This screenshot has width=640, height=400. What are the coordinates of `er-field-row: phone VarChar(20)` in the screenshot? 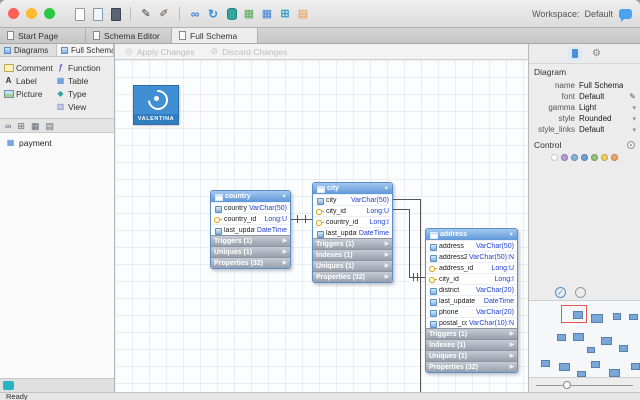 It's located at (471, 311).